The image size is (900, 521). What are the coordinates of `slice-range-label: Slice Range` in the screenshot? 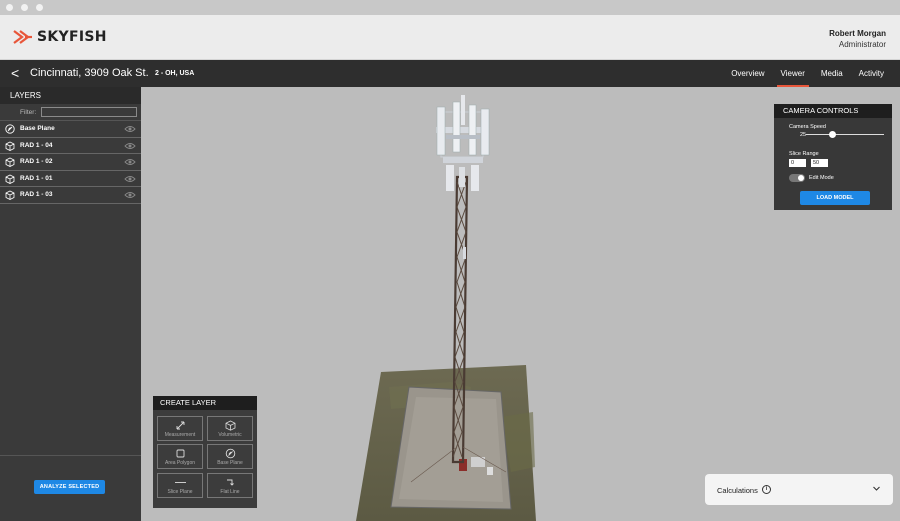 It's located at (804, 154).